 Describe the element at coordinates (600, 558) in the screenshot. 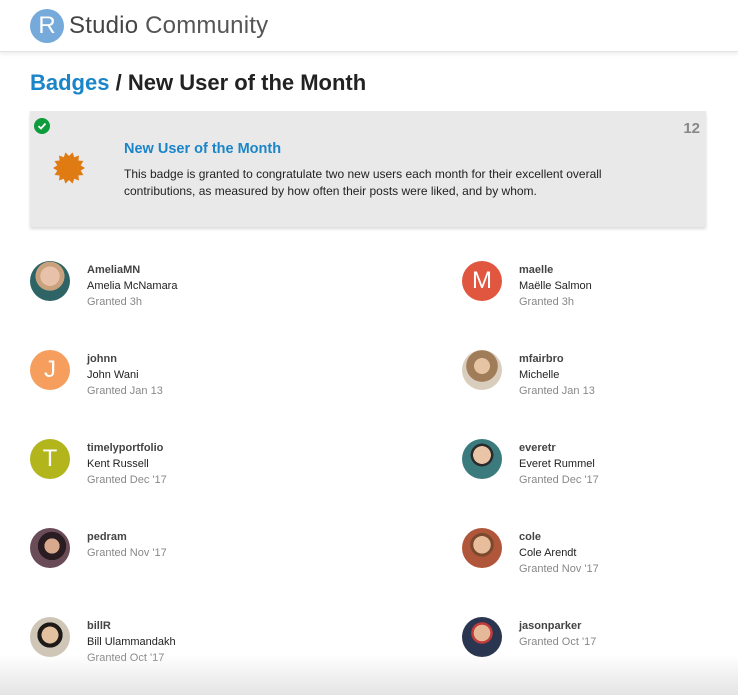

I see `user-card: cole Cole Arendt Granted Nov '17` at that location.